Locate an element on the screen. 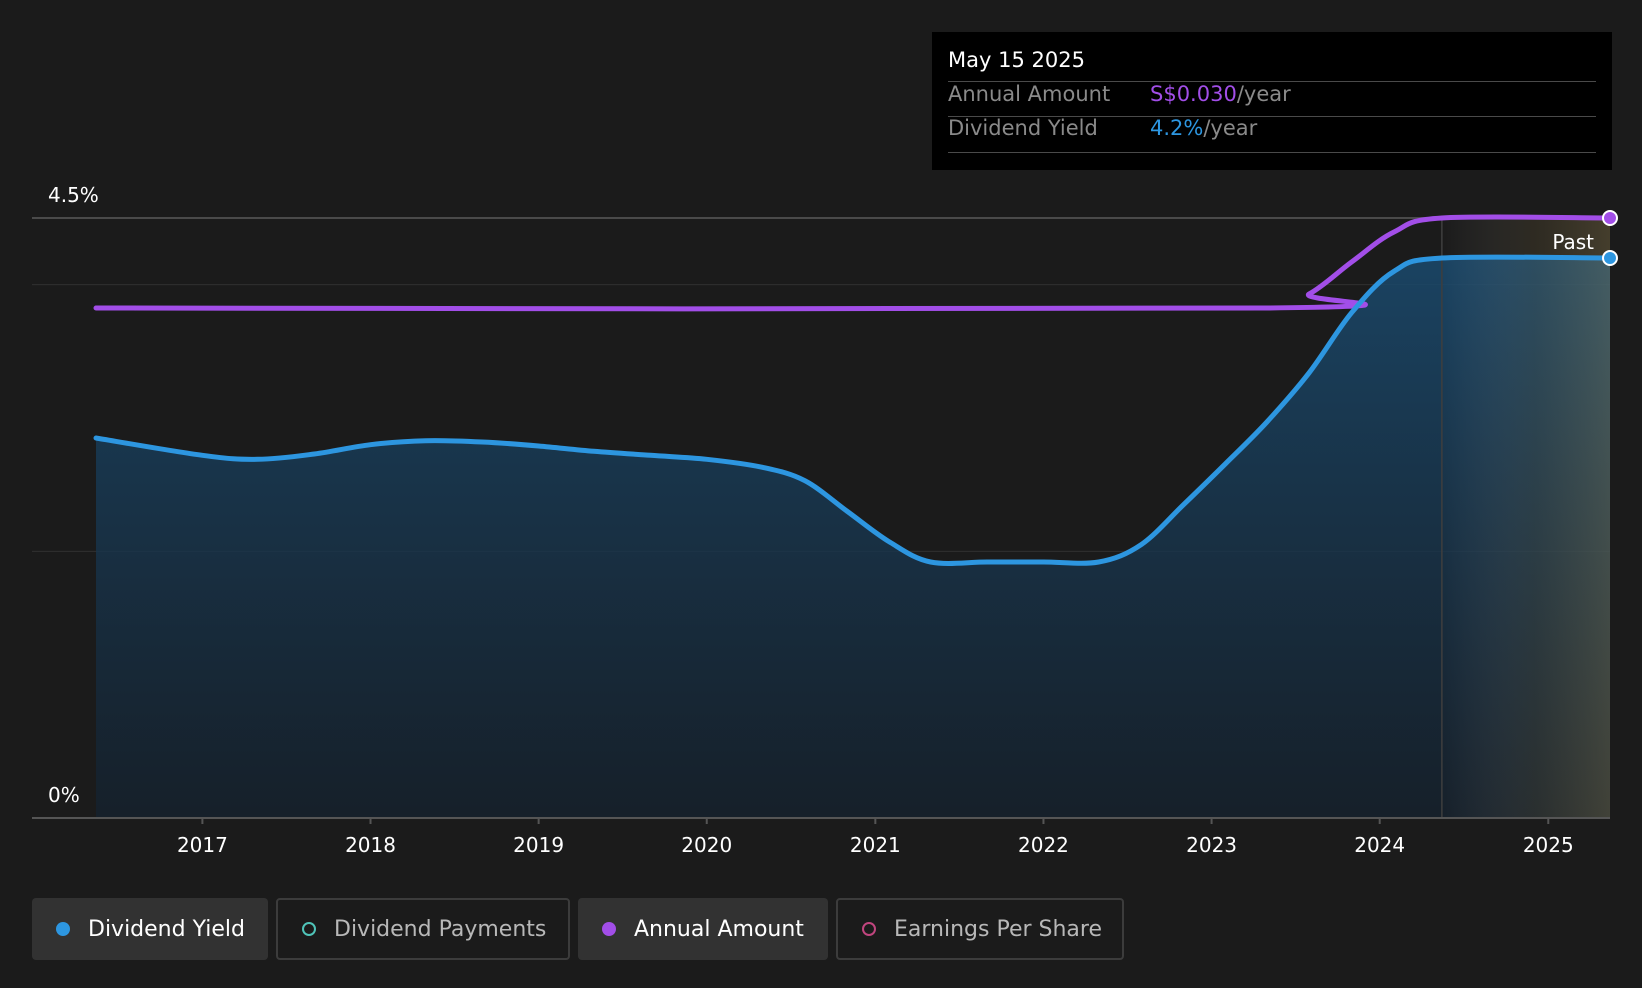 Image resolution: width=1642 pixels, height=988 pixels. legend-dividend-yield-button: Dividend Yield is located at coordinates (150, 929).